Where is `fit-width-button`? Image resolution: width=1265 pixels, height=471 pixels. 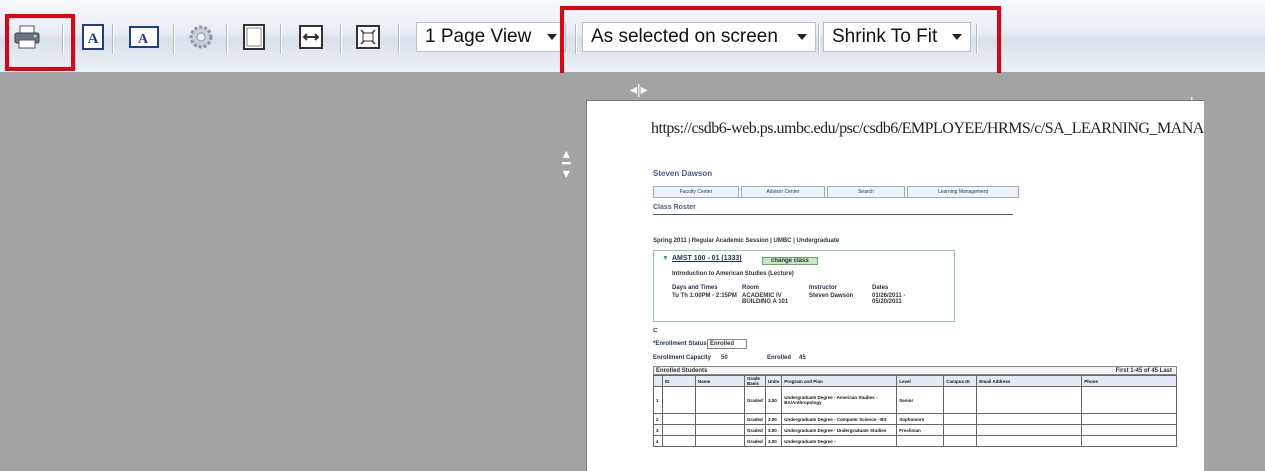 fit-width-button is located at coordinates (311, 37).